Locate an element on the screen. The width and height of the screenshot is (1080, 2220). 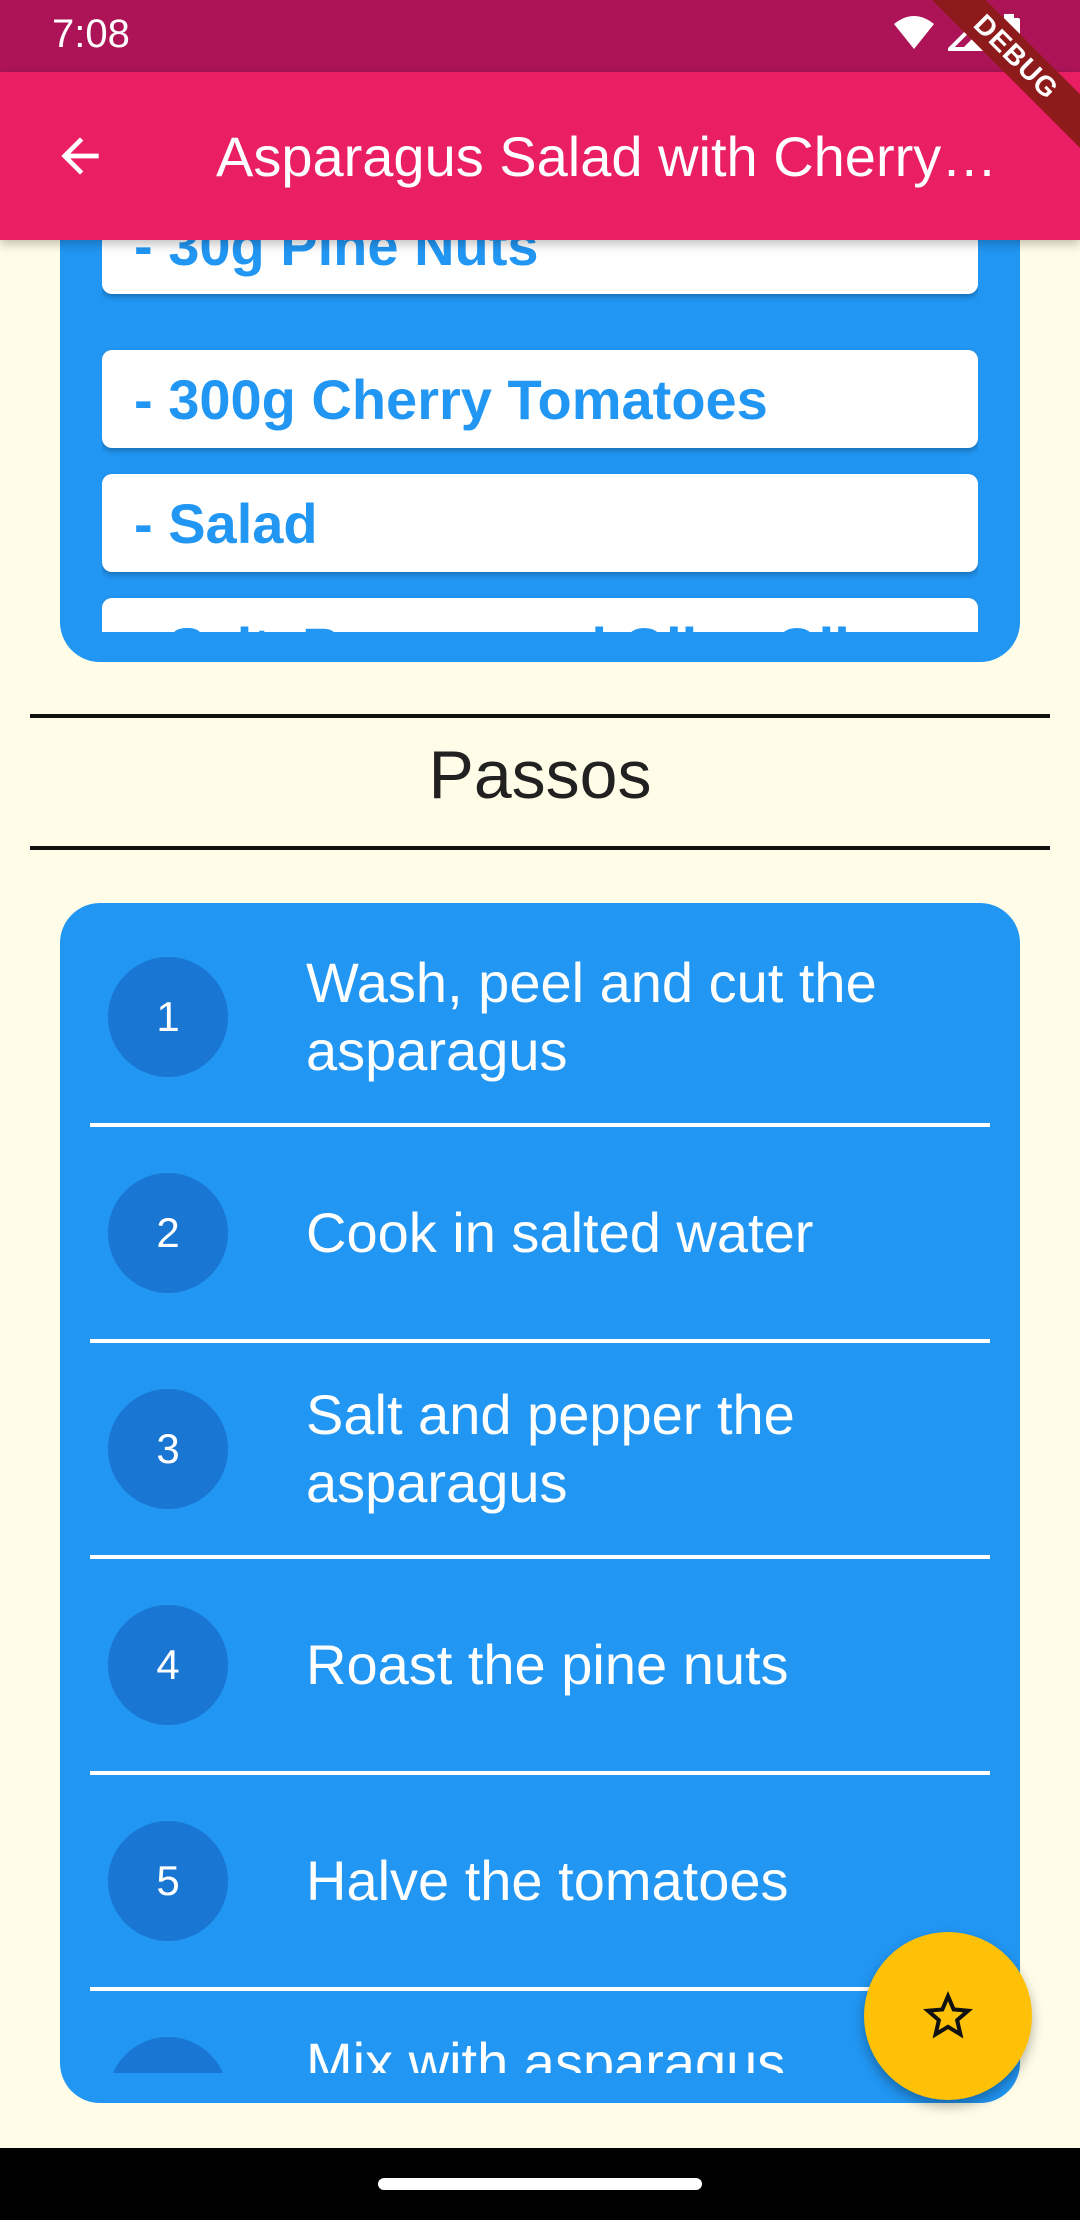
ingredient-item: - 300g Cherry Tomatoes is located at coordinates (540, 399).